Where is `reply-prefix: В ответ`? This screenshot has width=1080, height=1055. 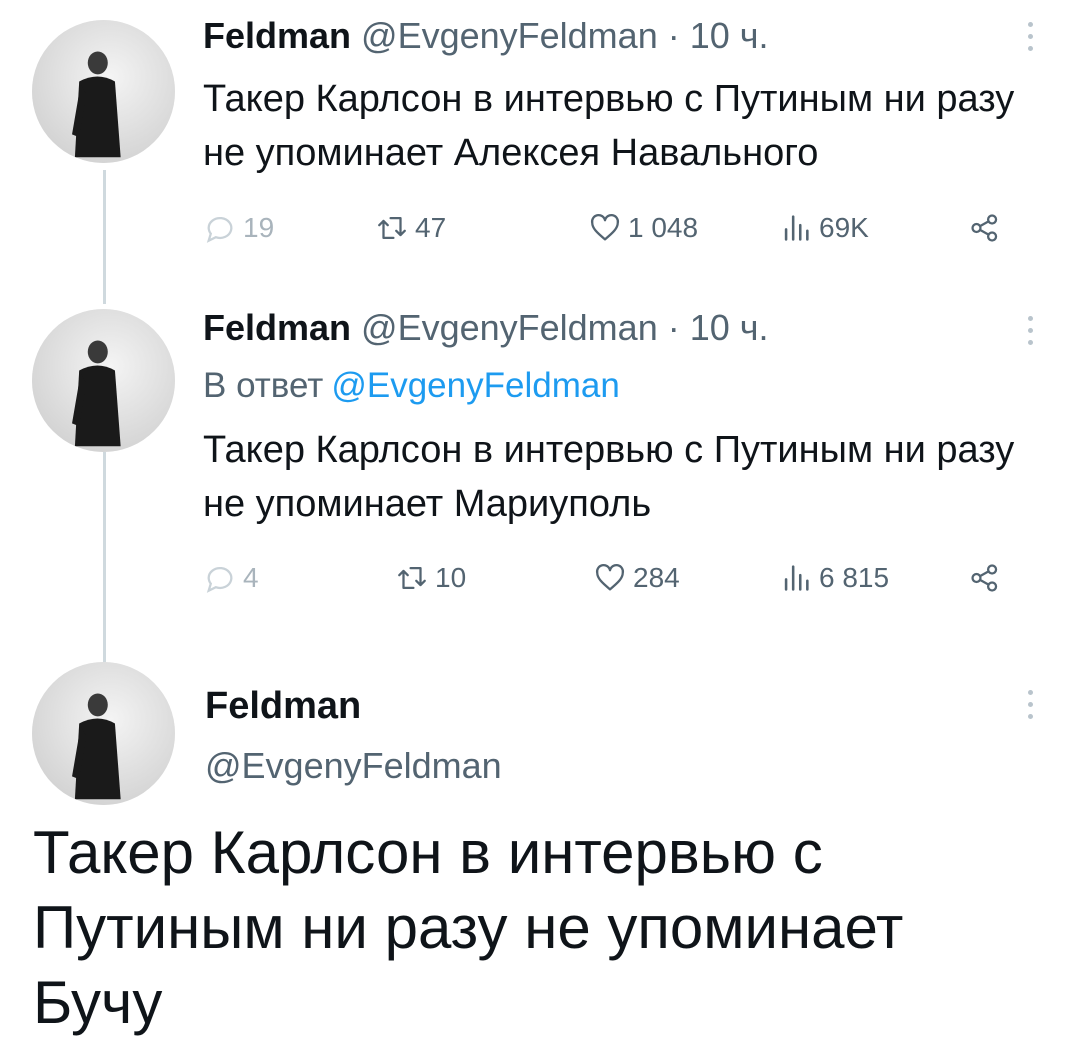 reply-prefix: В ответ is located at coordinates (263, 385).